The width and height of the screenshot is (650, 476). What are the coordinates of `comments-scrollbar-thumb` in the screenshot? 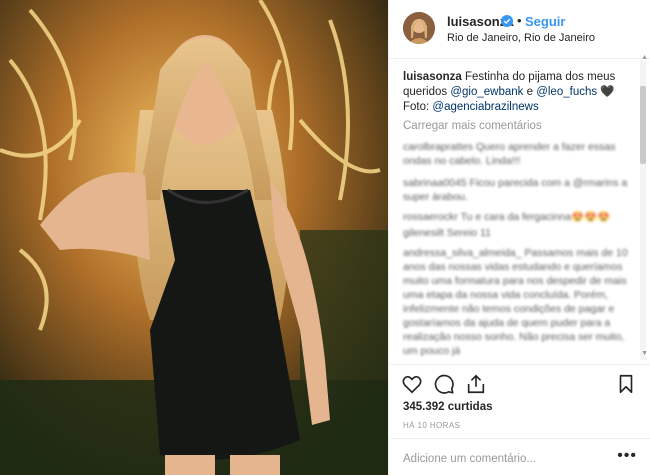 It's located at (643, 125).